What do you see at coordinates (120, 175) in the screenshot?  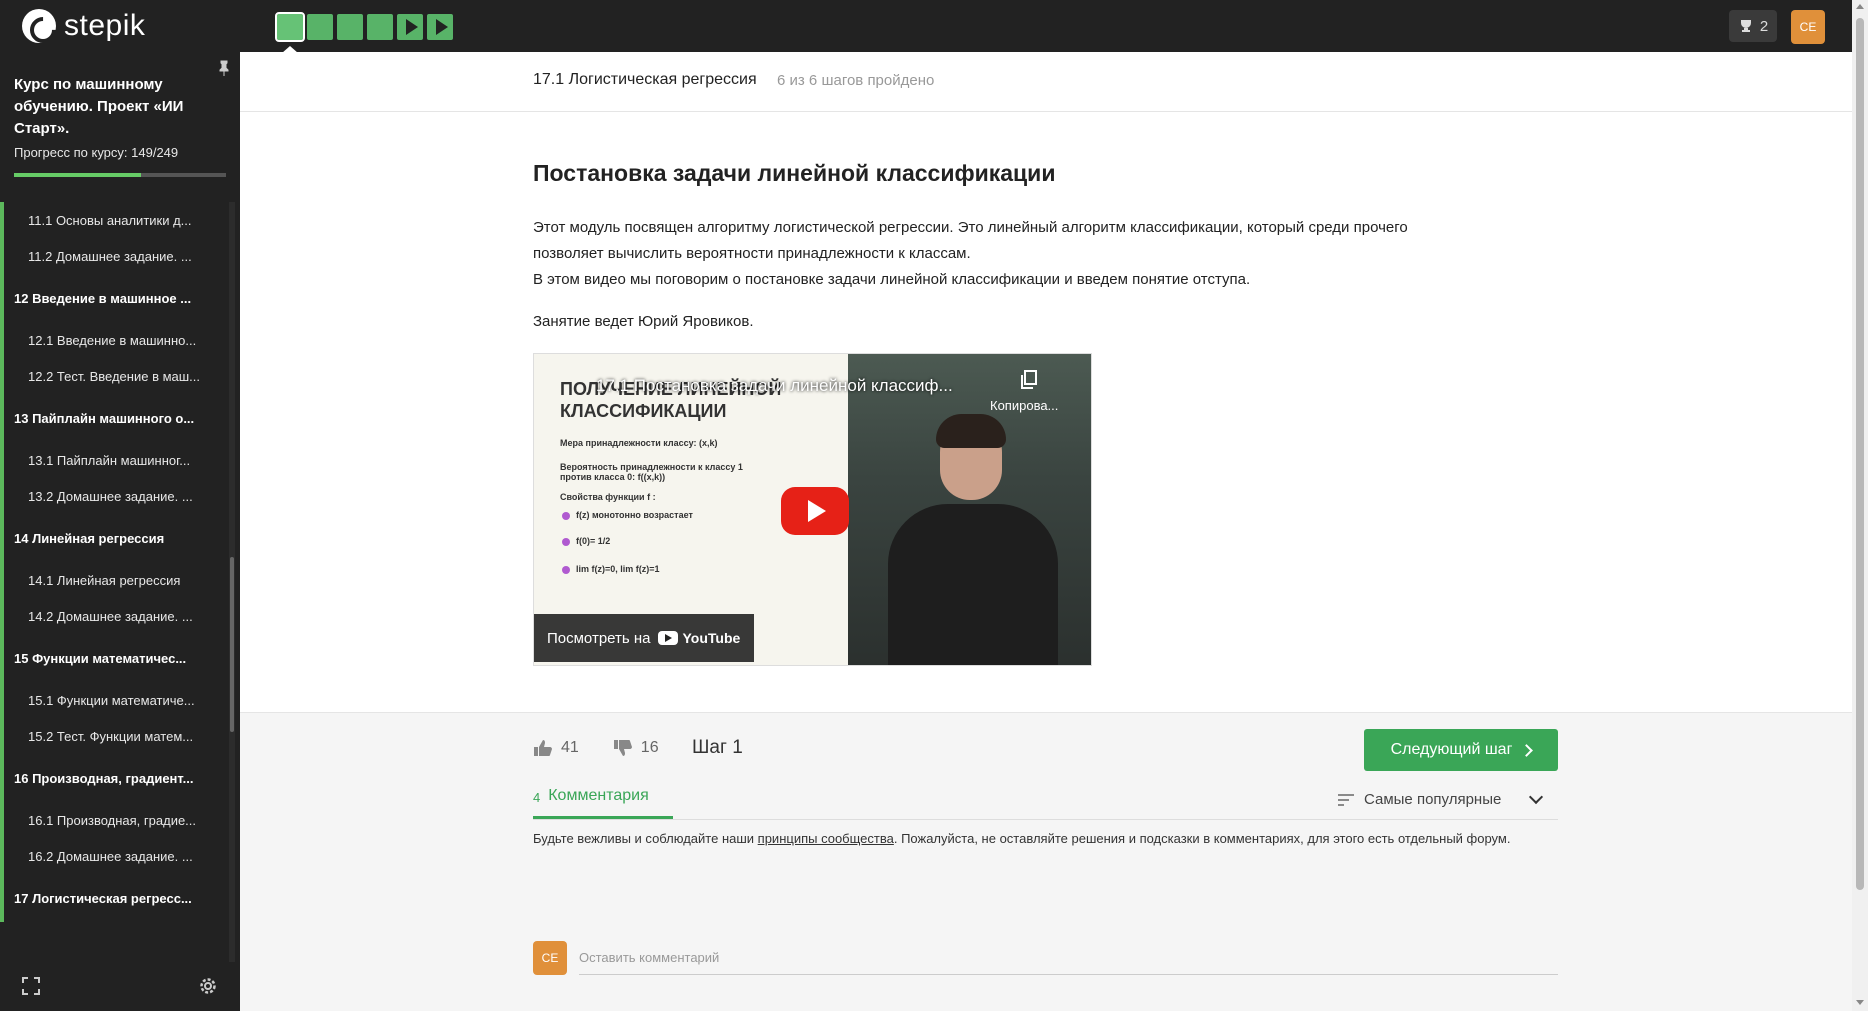 I see `course-progress-bar` at bounding box center [120, 175].